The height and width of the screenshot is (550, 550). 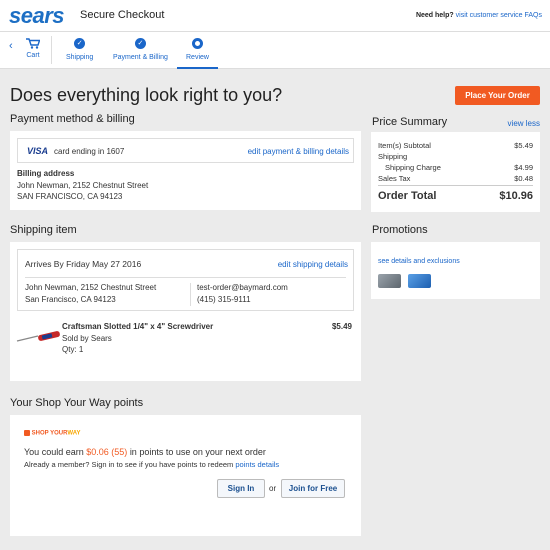 I want to click on billing-label: Billing address, so click(x=46, y=173).